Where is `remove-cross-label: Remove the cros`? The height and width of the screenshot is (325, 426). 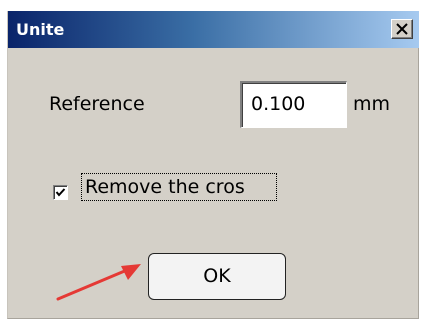
remove-cross-label: Remove the cros is located at coordinates (179, 187).